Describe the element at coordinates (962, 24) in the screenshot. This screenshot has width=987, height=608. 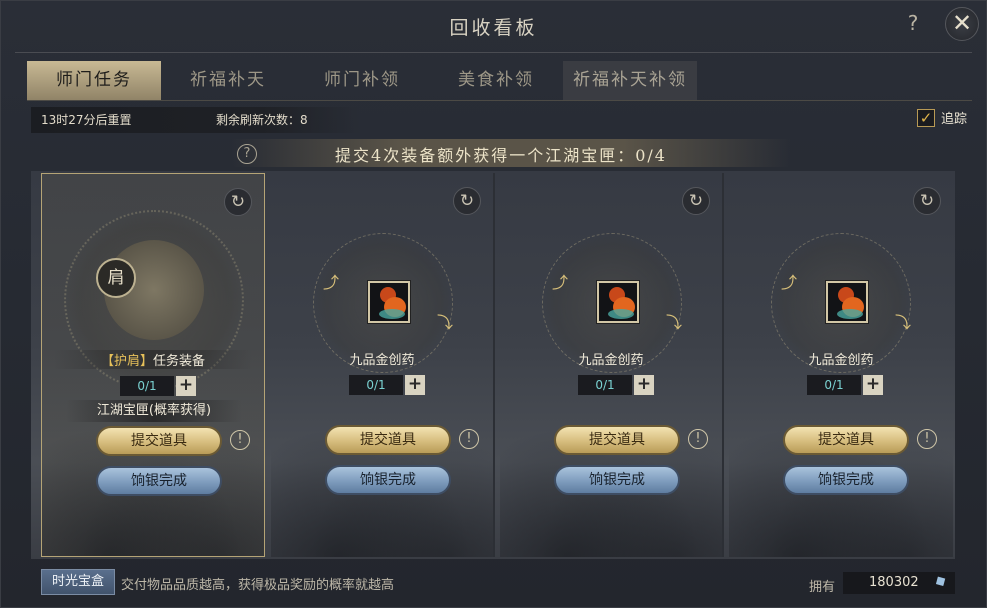
I see `close-button: ✕` at that location.